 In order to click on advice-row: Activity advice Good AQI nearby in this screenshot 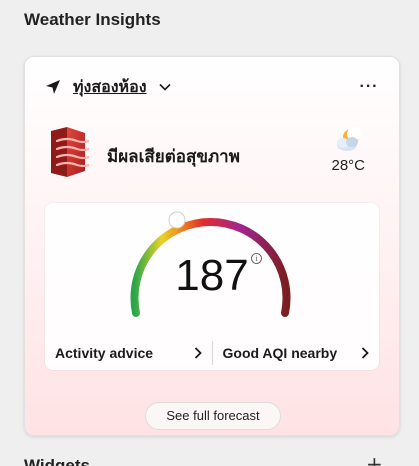, I will do `click(212, 353)`.